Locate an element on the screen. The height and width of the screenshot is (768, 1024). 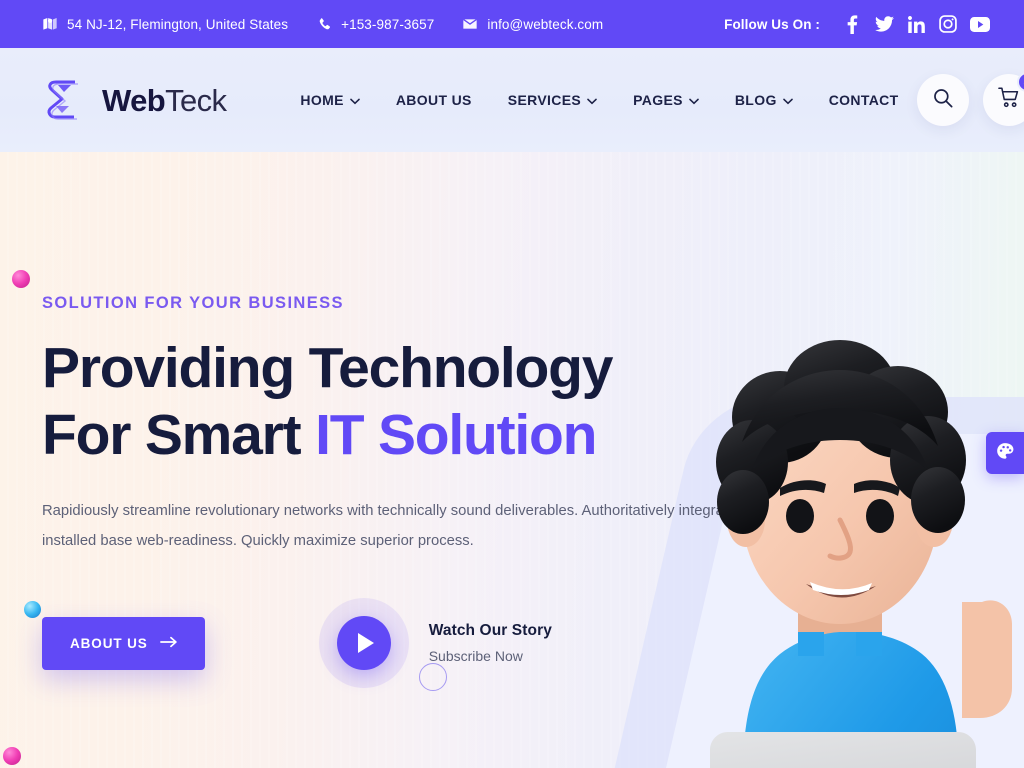
follow-us-label: Follow Us On : is located at coordinates (772, 24).